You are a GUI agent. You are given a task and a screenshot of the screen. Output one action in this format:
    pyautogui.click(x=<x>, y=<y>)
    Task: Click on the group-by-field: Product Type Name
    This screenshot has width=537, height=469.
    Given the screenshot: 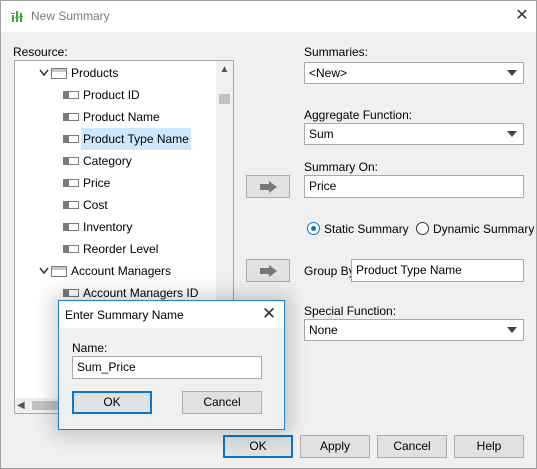 What is the action you would take?
    pyautogui.click(x=437, y=270)
    